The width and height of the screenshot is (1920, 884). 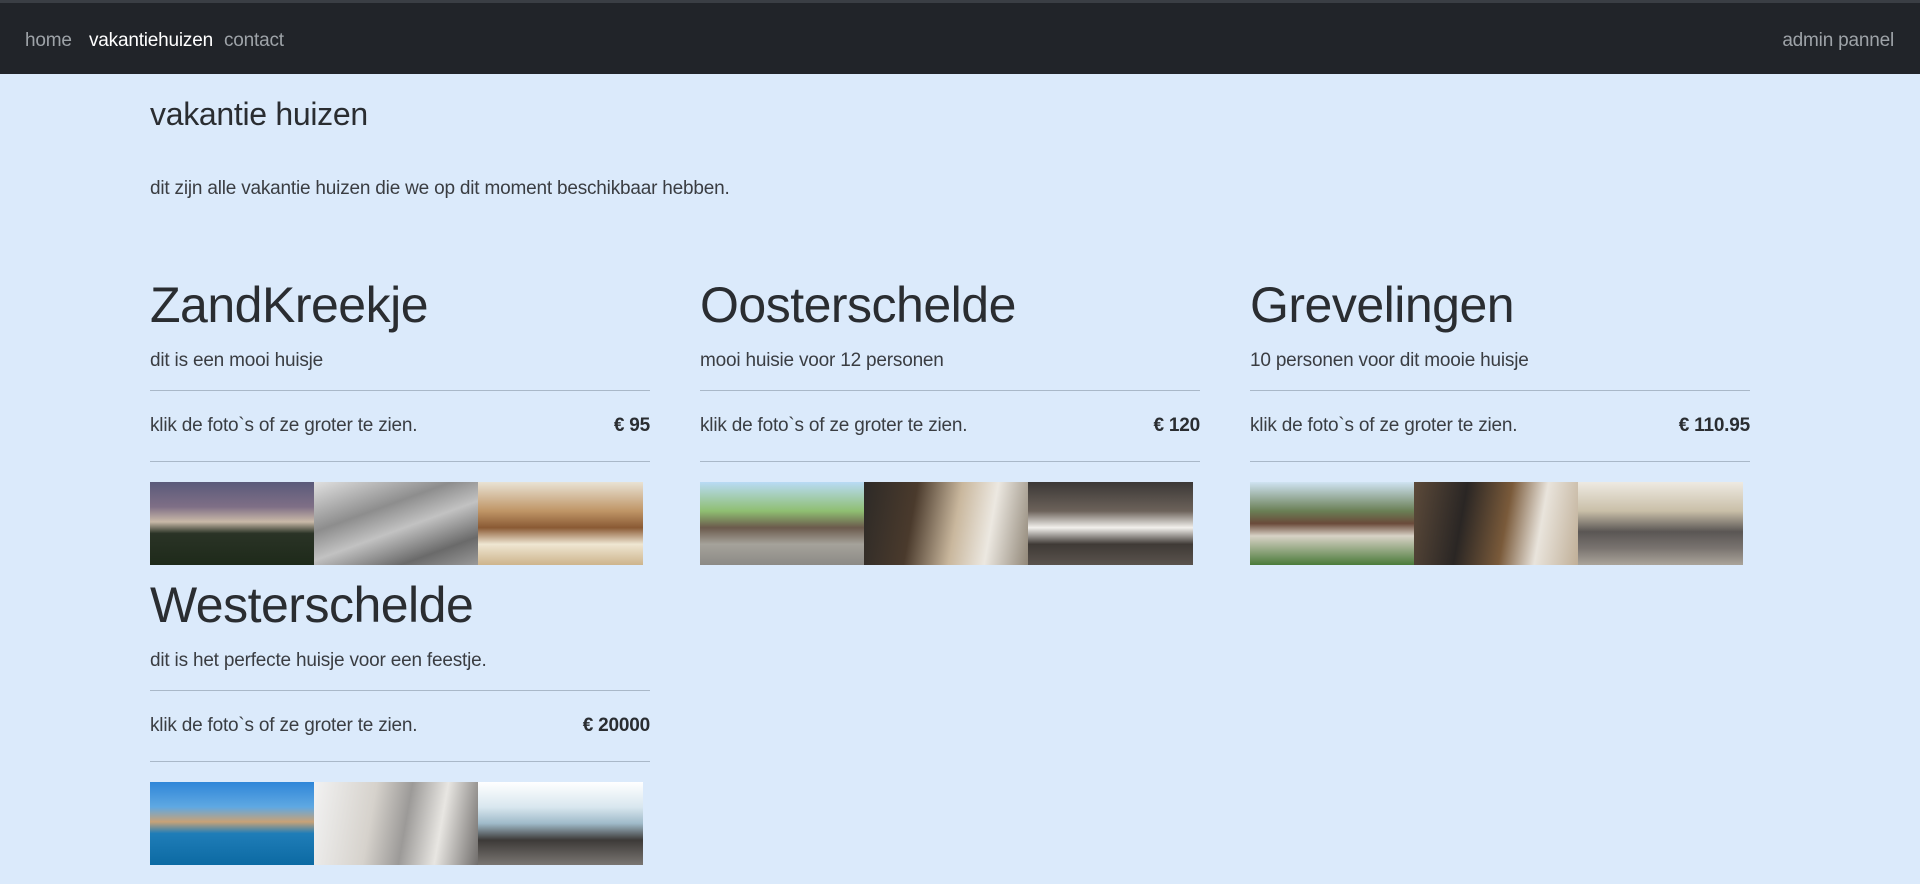 What do you see at coordinates (616, 725) in the screenshot?
I see `house-price: € 20000` at bounding box center [616, 725].